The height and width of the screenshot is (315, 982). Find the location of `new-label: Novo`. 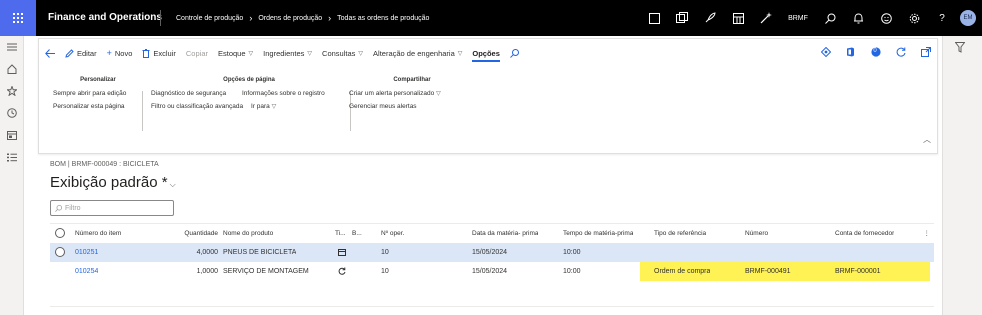

new-label: Novo is located at coordinates (123, 53).